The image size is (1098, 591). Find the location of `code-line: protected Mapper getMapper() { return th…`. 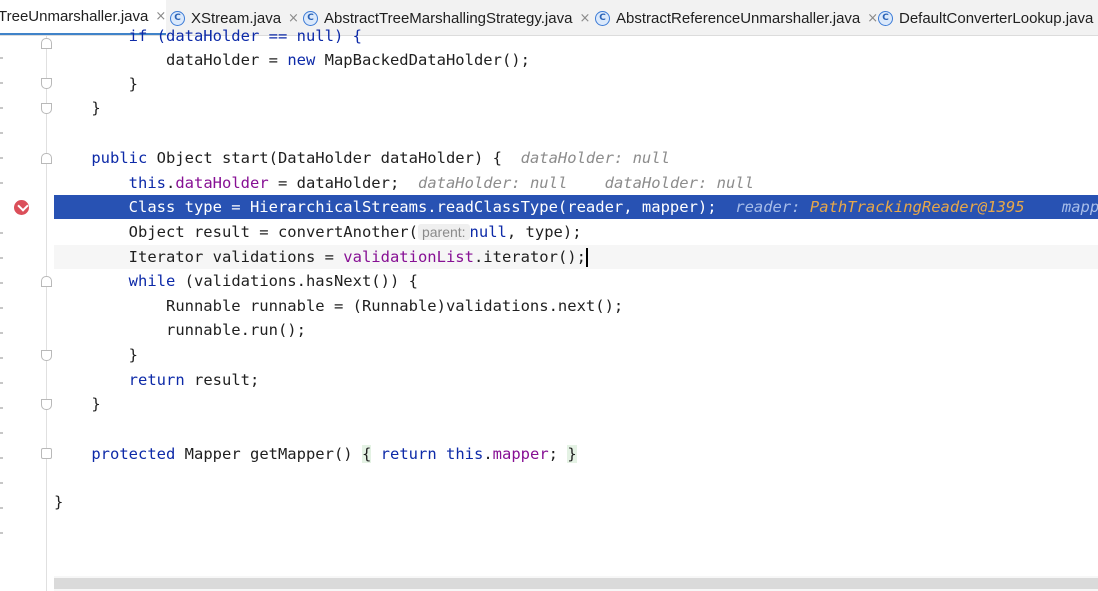

code-line: protected Mapper getMapper() { return th… is located at coordinates (334, 454).